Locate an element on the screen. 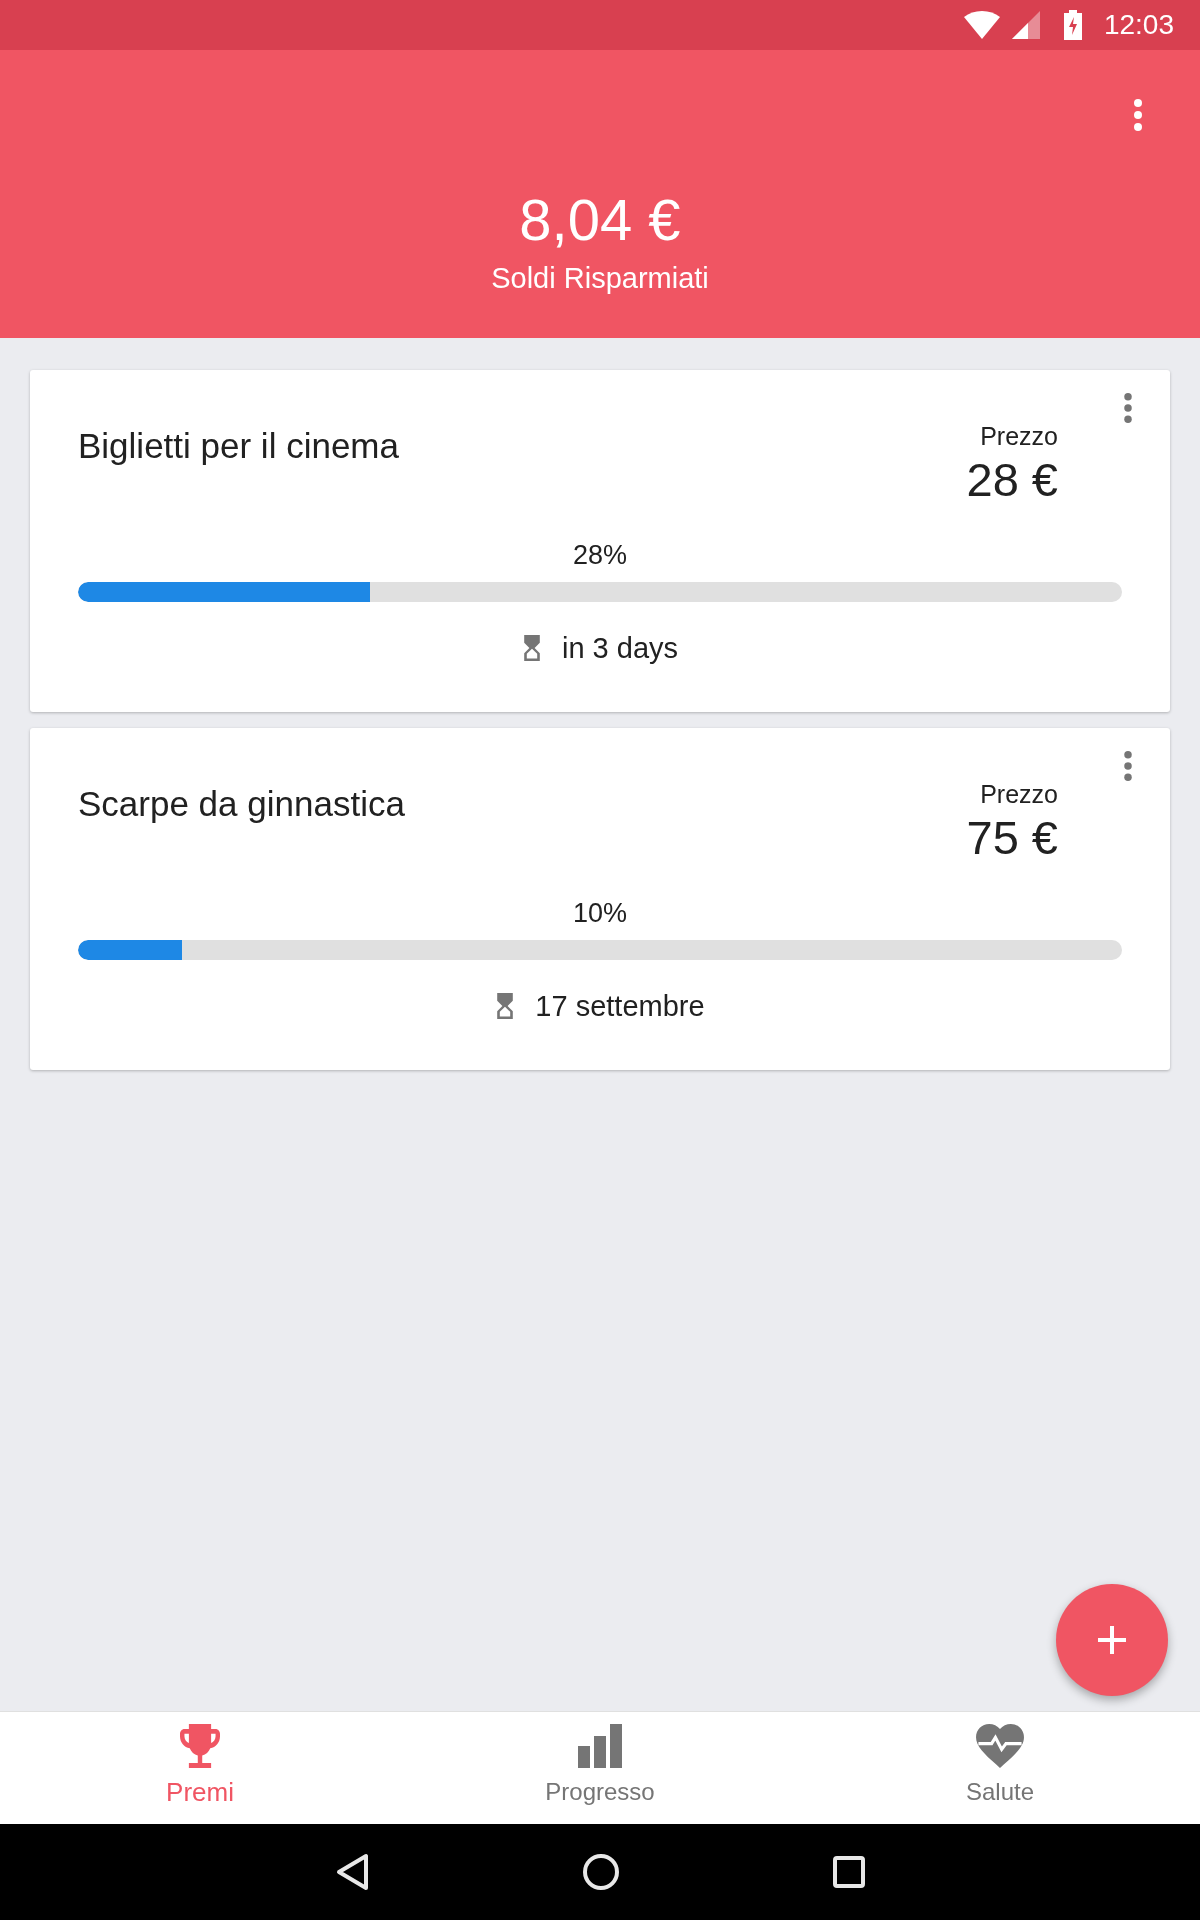 This screenshot has width=1200, height=1920. reward-title: Scarpe da ginnastica is located at coordinates (242, 804).